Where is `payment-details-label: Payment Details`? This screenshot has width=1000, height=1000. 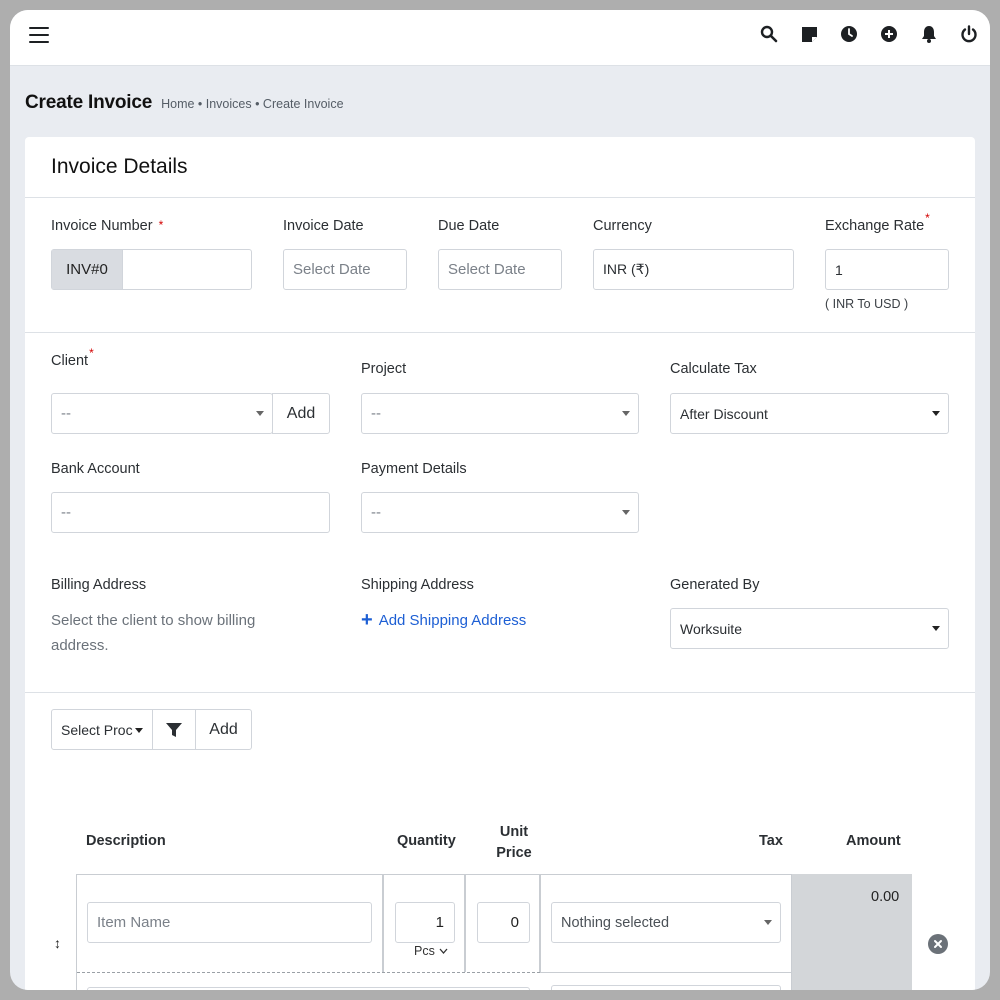
payment-details-label: Payment Details is located at coordinates (414, 469).